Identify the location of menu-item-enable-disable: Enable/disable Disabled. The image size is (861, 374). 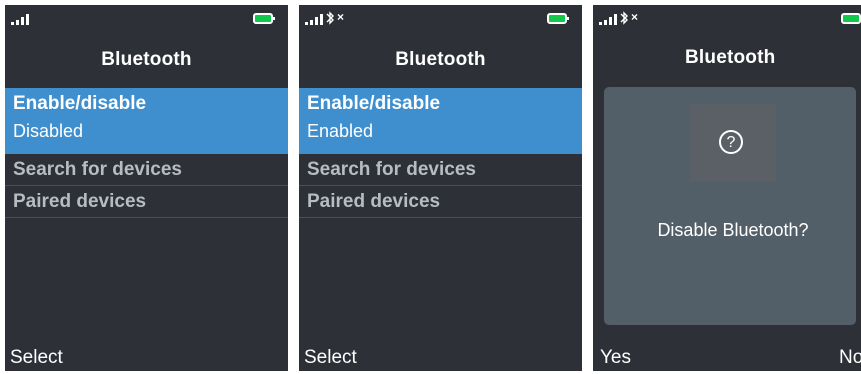
(146, 121).